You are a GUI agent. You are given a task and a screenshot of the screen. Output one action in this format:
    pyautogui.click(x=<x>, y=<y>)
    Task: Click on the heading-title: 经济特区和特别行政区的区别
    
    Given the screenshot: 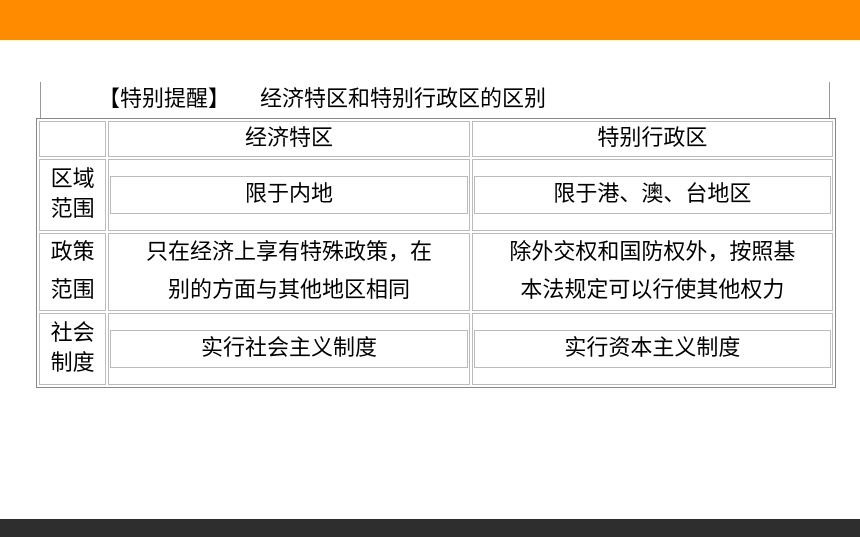 What is the action you would take?
    pyautogui.click(x=403, y=99)
    